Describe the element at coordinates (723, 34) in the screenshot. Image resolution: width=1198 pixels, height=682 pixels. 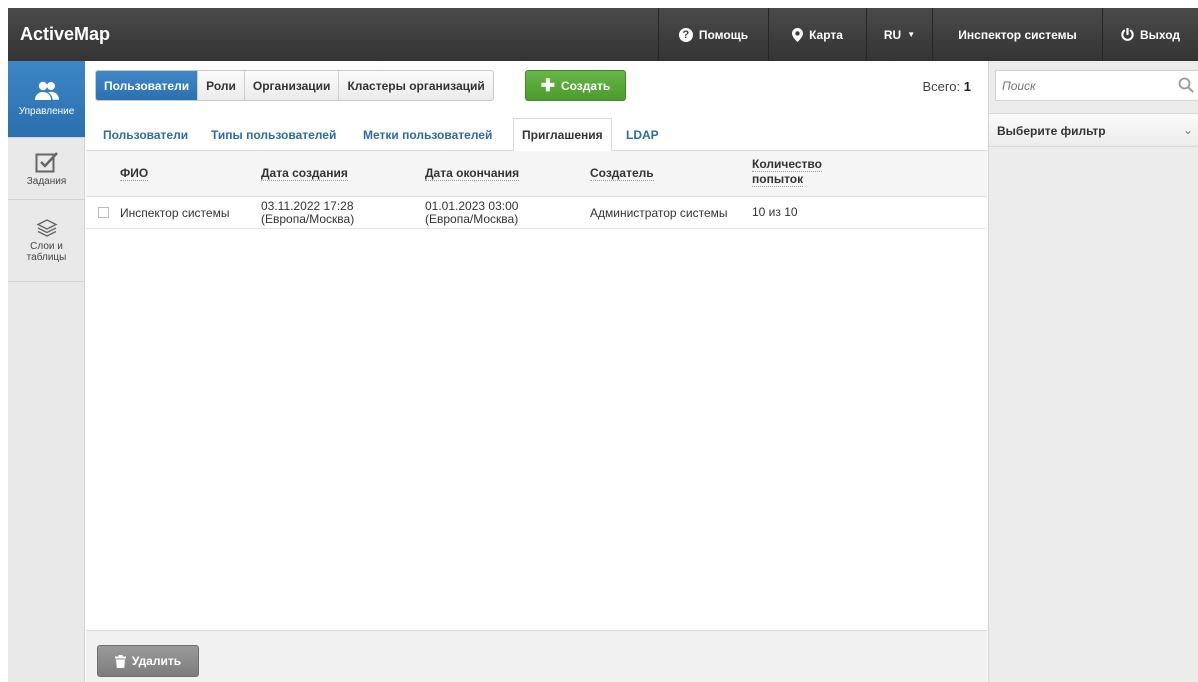
I see `help-label: Помощь` at that location.